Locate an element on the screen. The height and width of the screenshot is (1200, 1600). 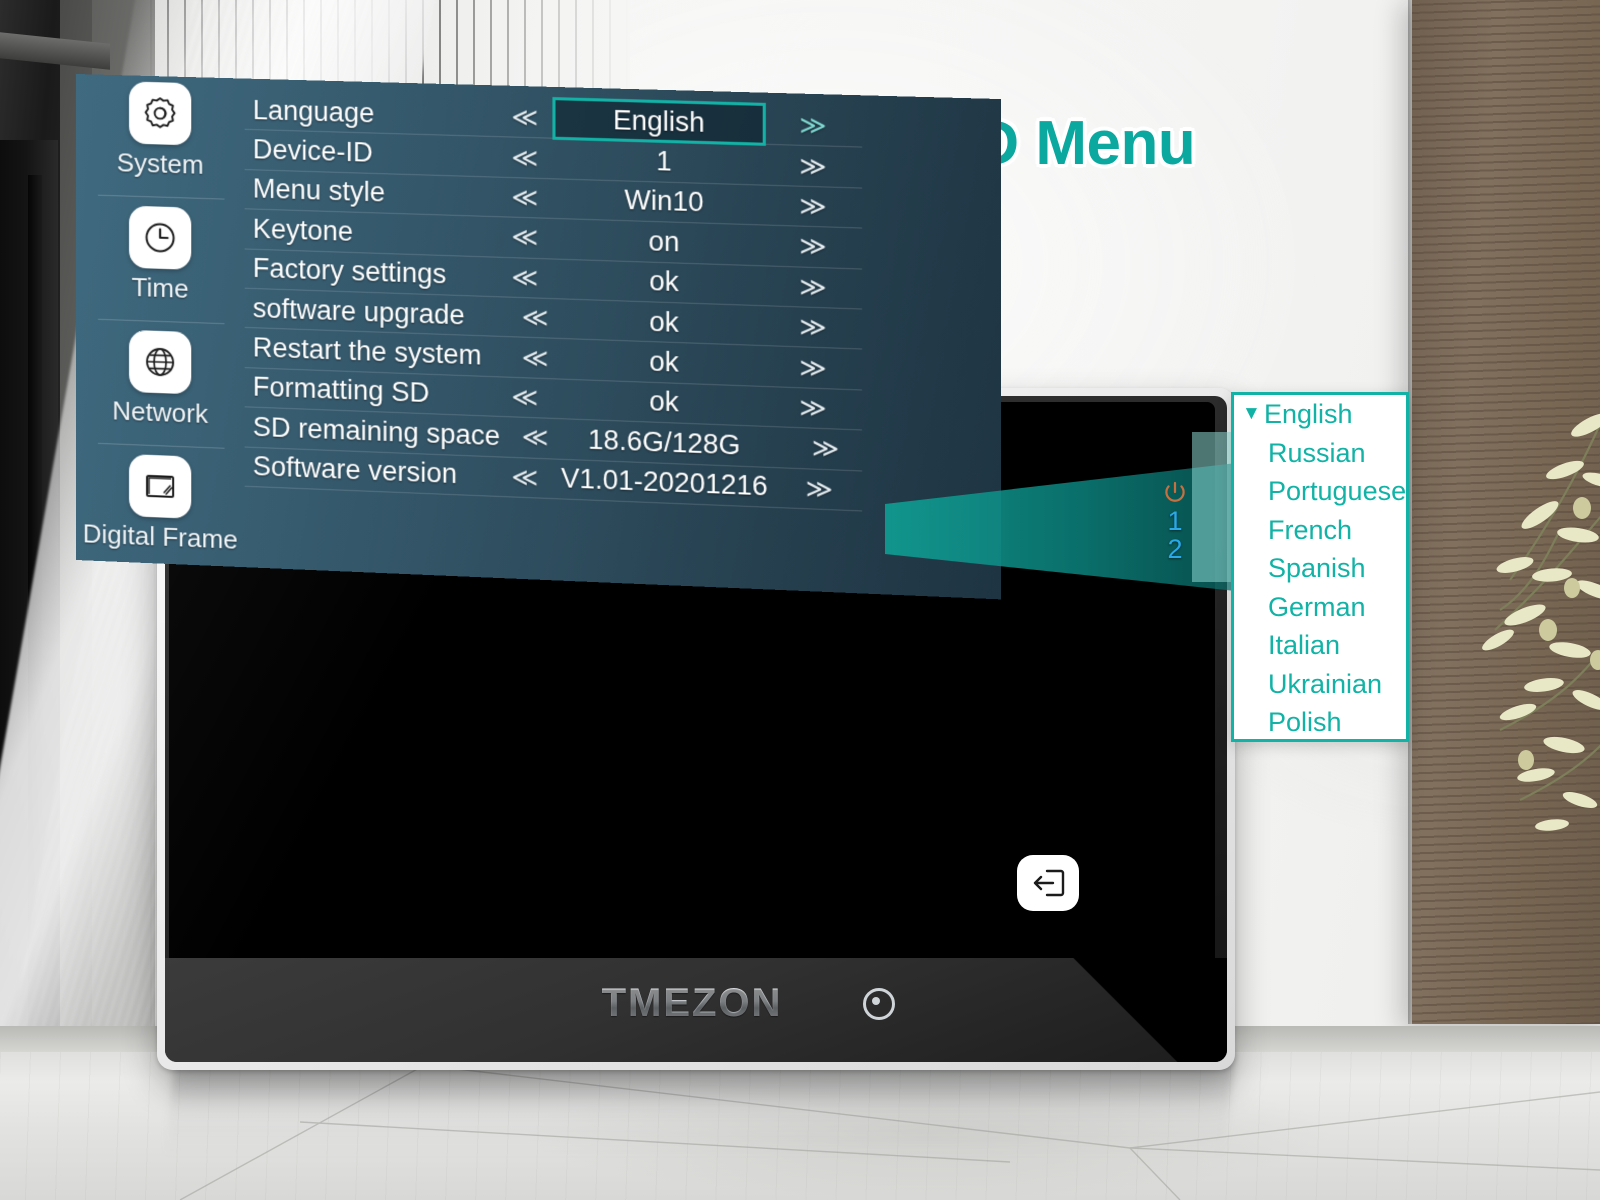
sidebar-item-label: Digital Frame is located at coordinates (160, 536).